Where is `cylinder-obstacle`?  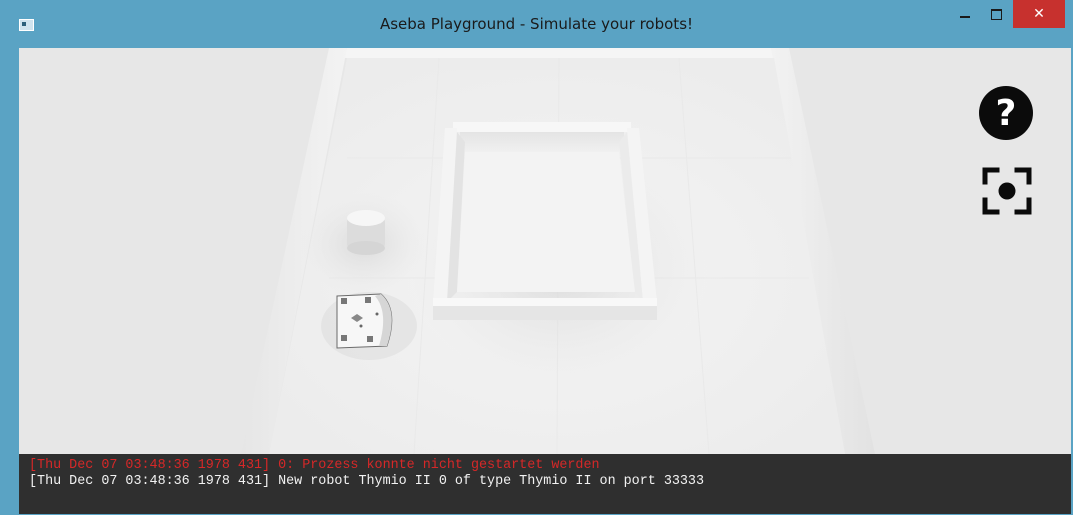 cylinder-obstacle is located at coordinates (364, 244).